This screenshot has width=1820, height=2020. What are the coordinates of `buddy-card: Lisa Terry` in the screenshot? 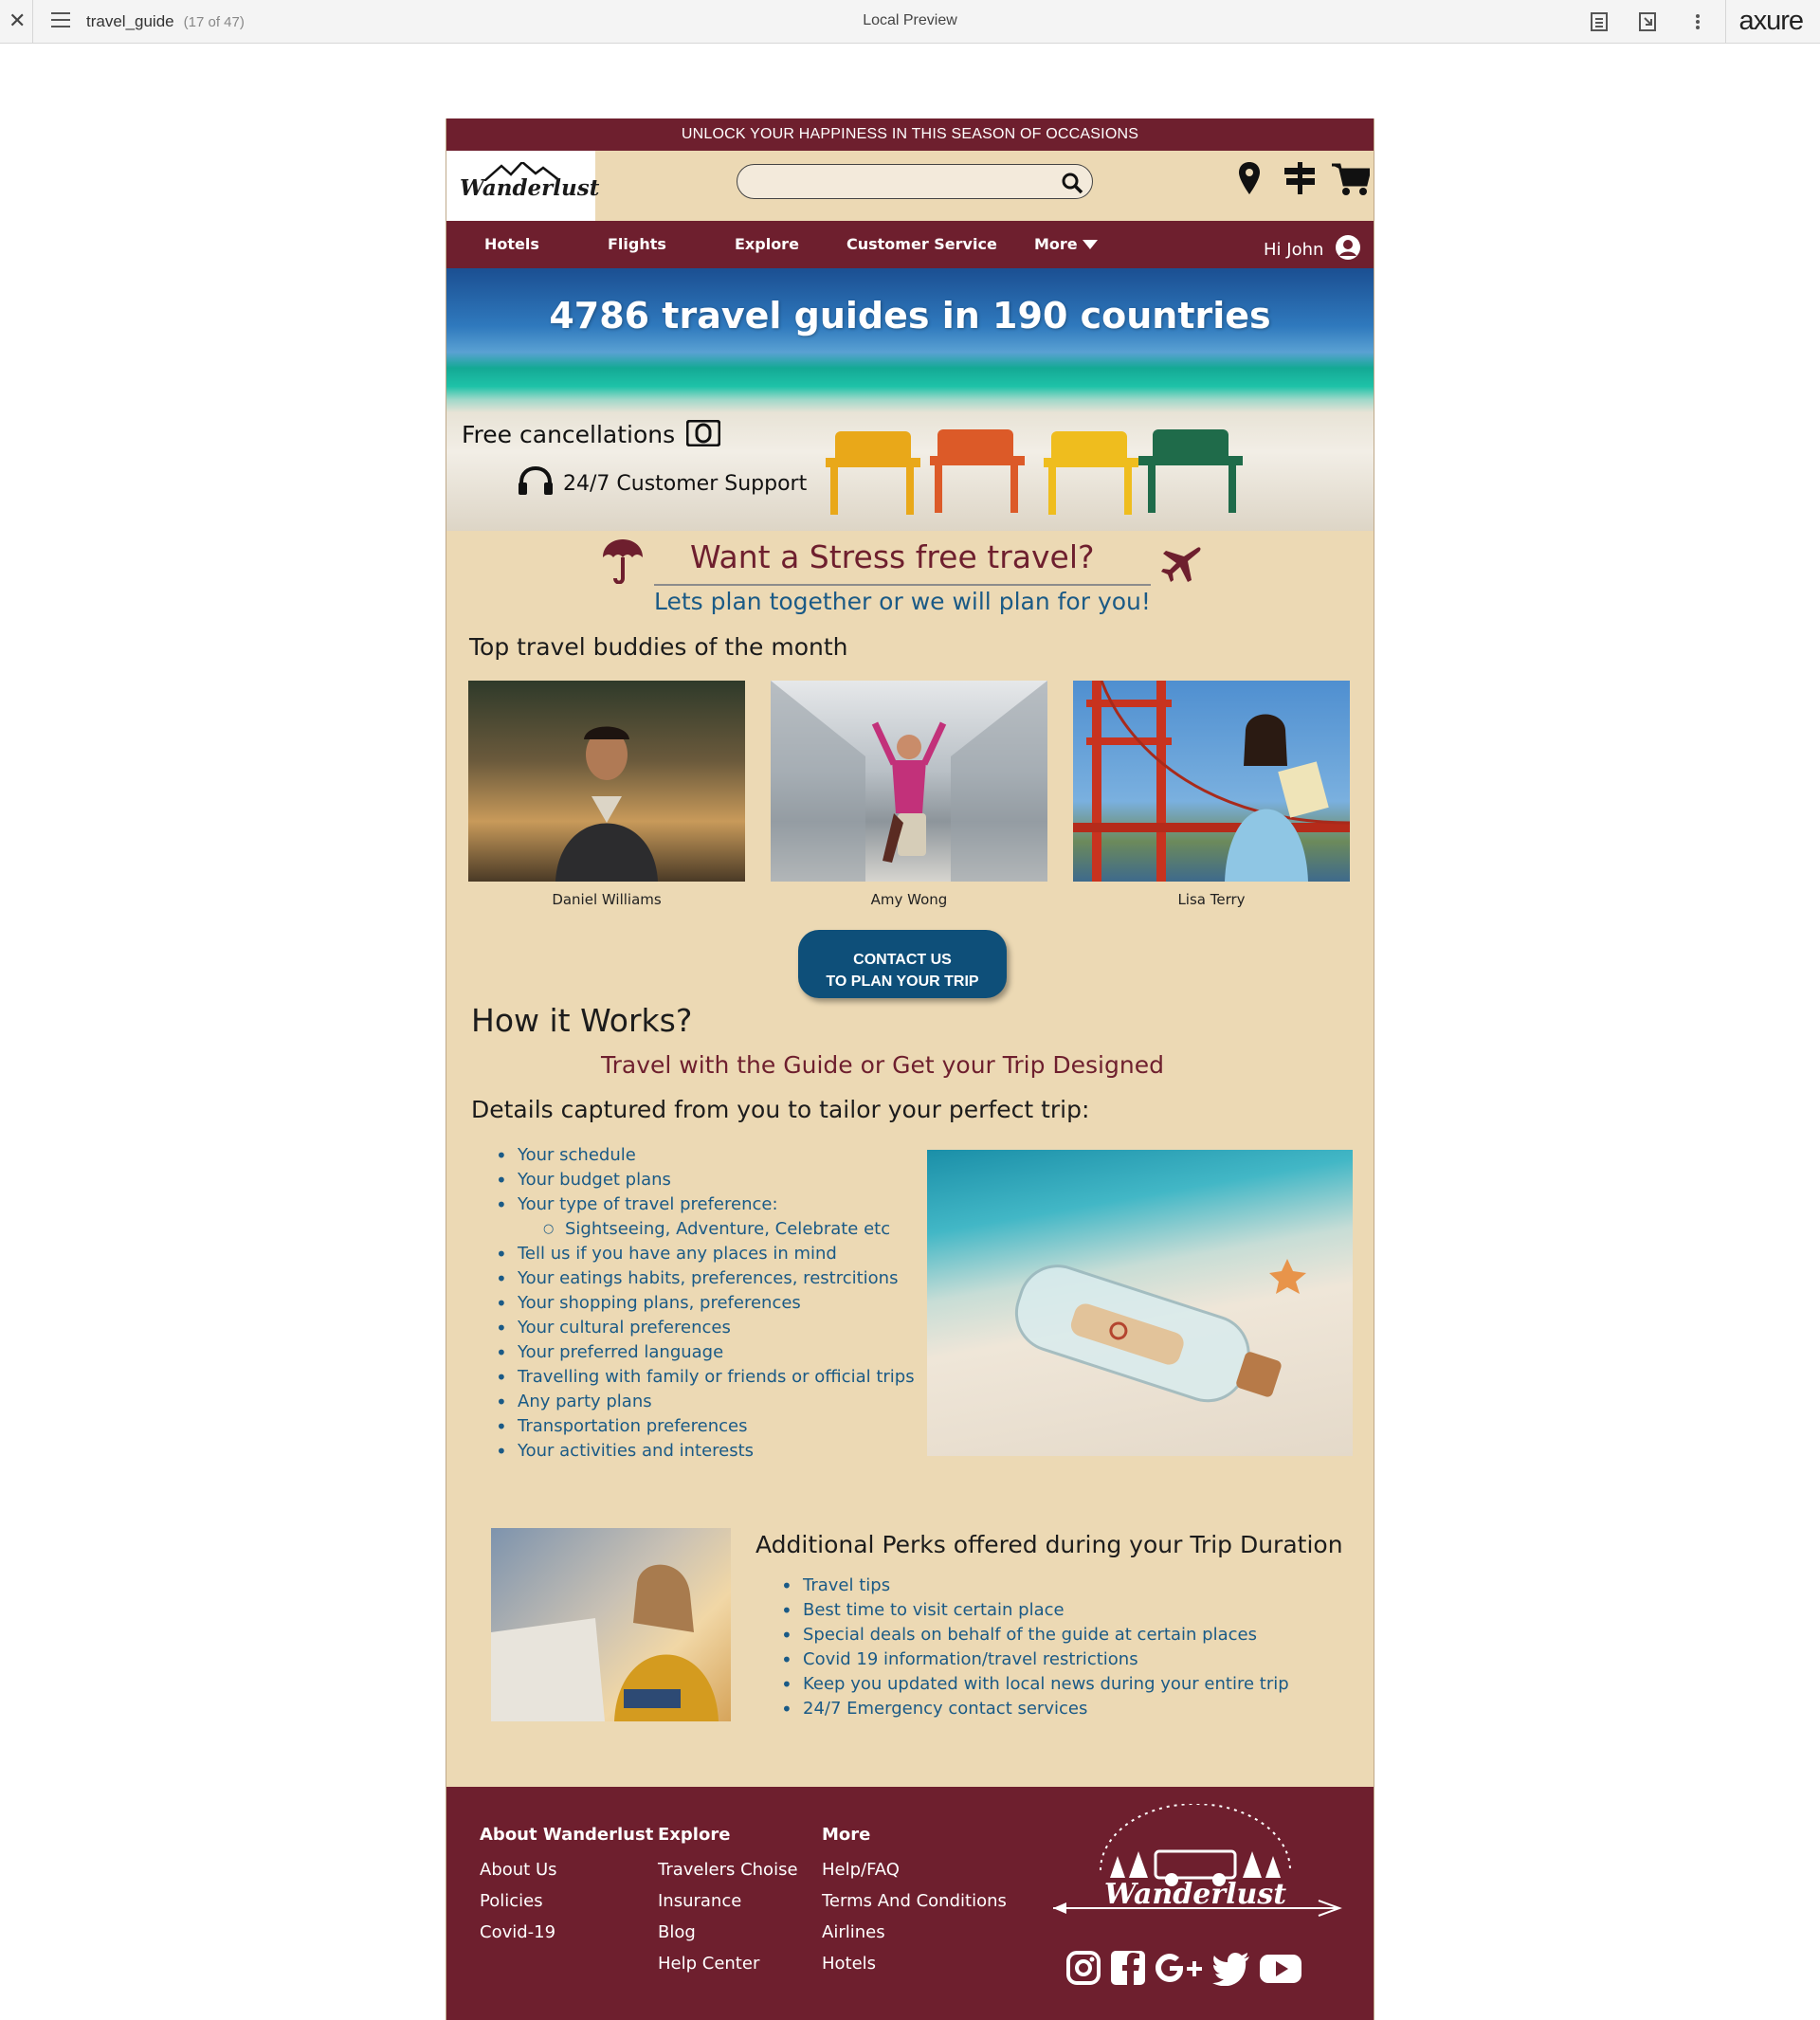 It's located at (1211, 795).